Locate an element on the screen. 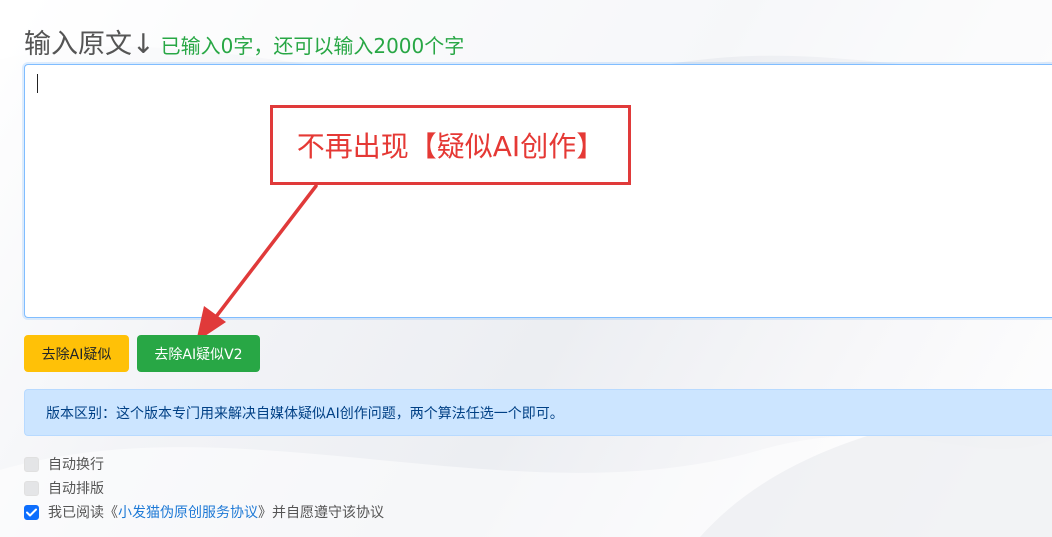 Image resolution: width=1052 pixels, height=537 pixels. text-cursor is located at coordinates (37, 83).